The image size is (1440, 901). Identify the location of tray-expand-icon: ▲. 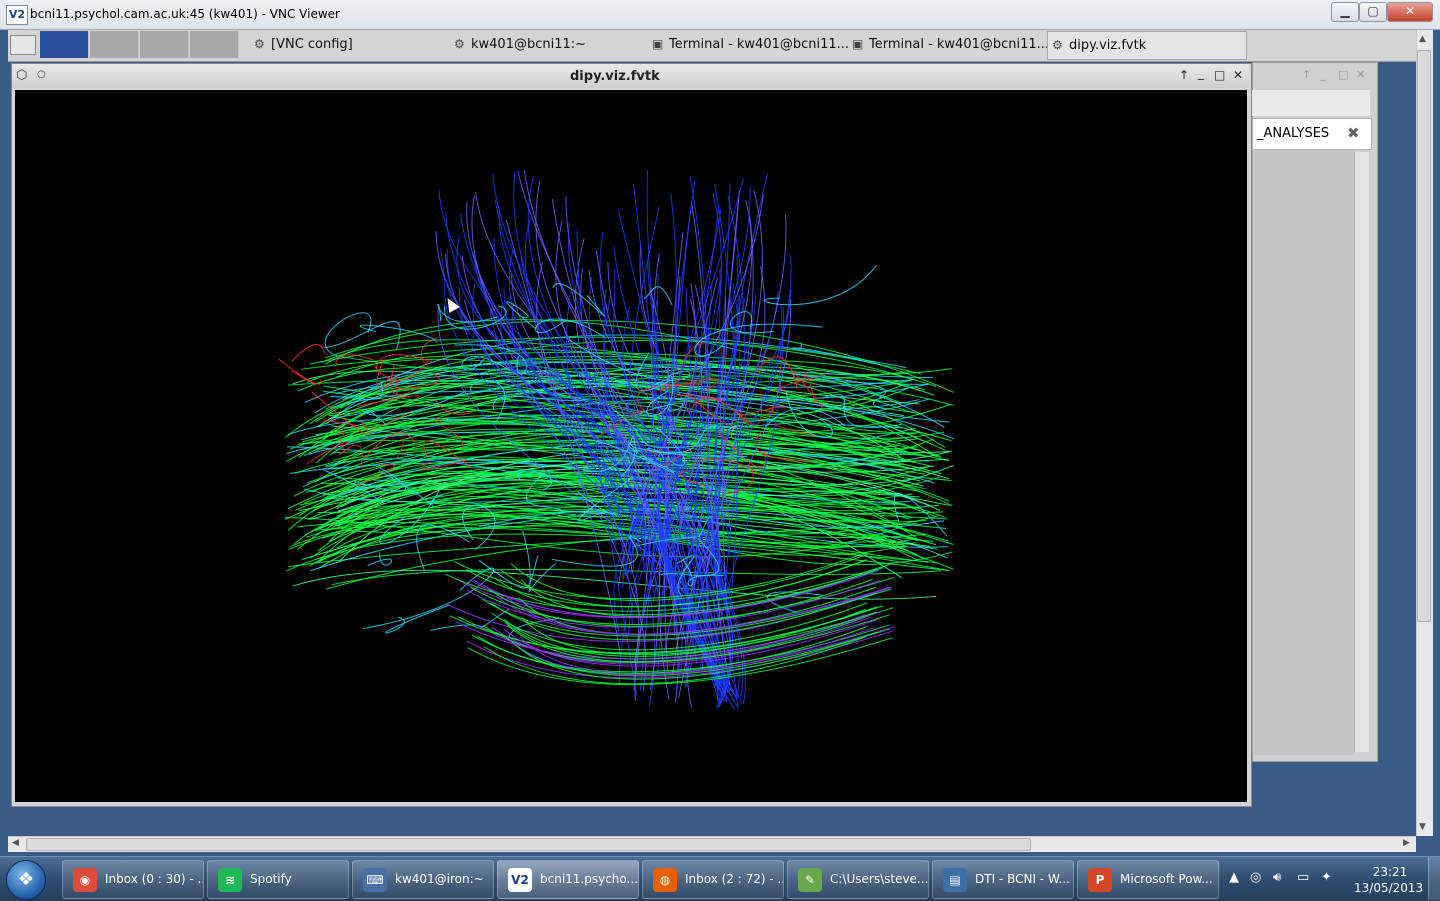
(1234, 877).